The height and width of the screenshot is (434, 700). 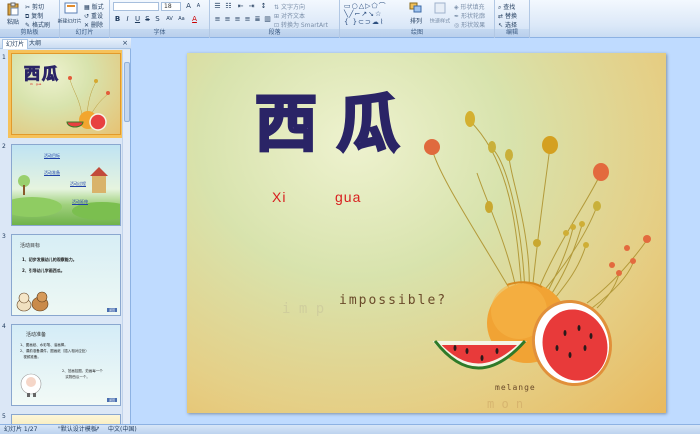 What do you see at coordinates (66, 193) in the screenshot?
I see `landscape-image` at bounding box center [66, 193].